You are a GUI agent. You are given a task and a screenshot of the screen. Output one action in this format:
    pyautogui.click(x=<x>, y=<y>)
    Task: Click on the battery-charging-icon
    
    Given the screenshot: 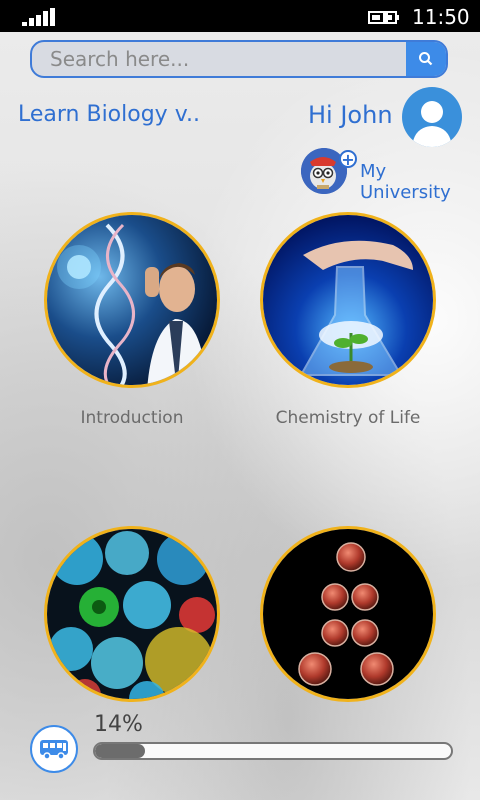 What is the action you would take?
    pyautogui.click(x=385, y=17)
    